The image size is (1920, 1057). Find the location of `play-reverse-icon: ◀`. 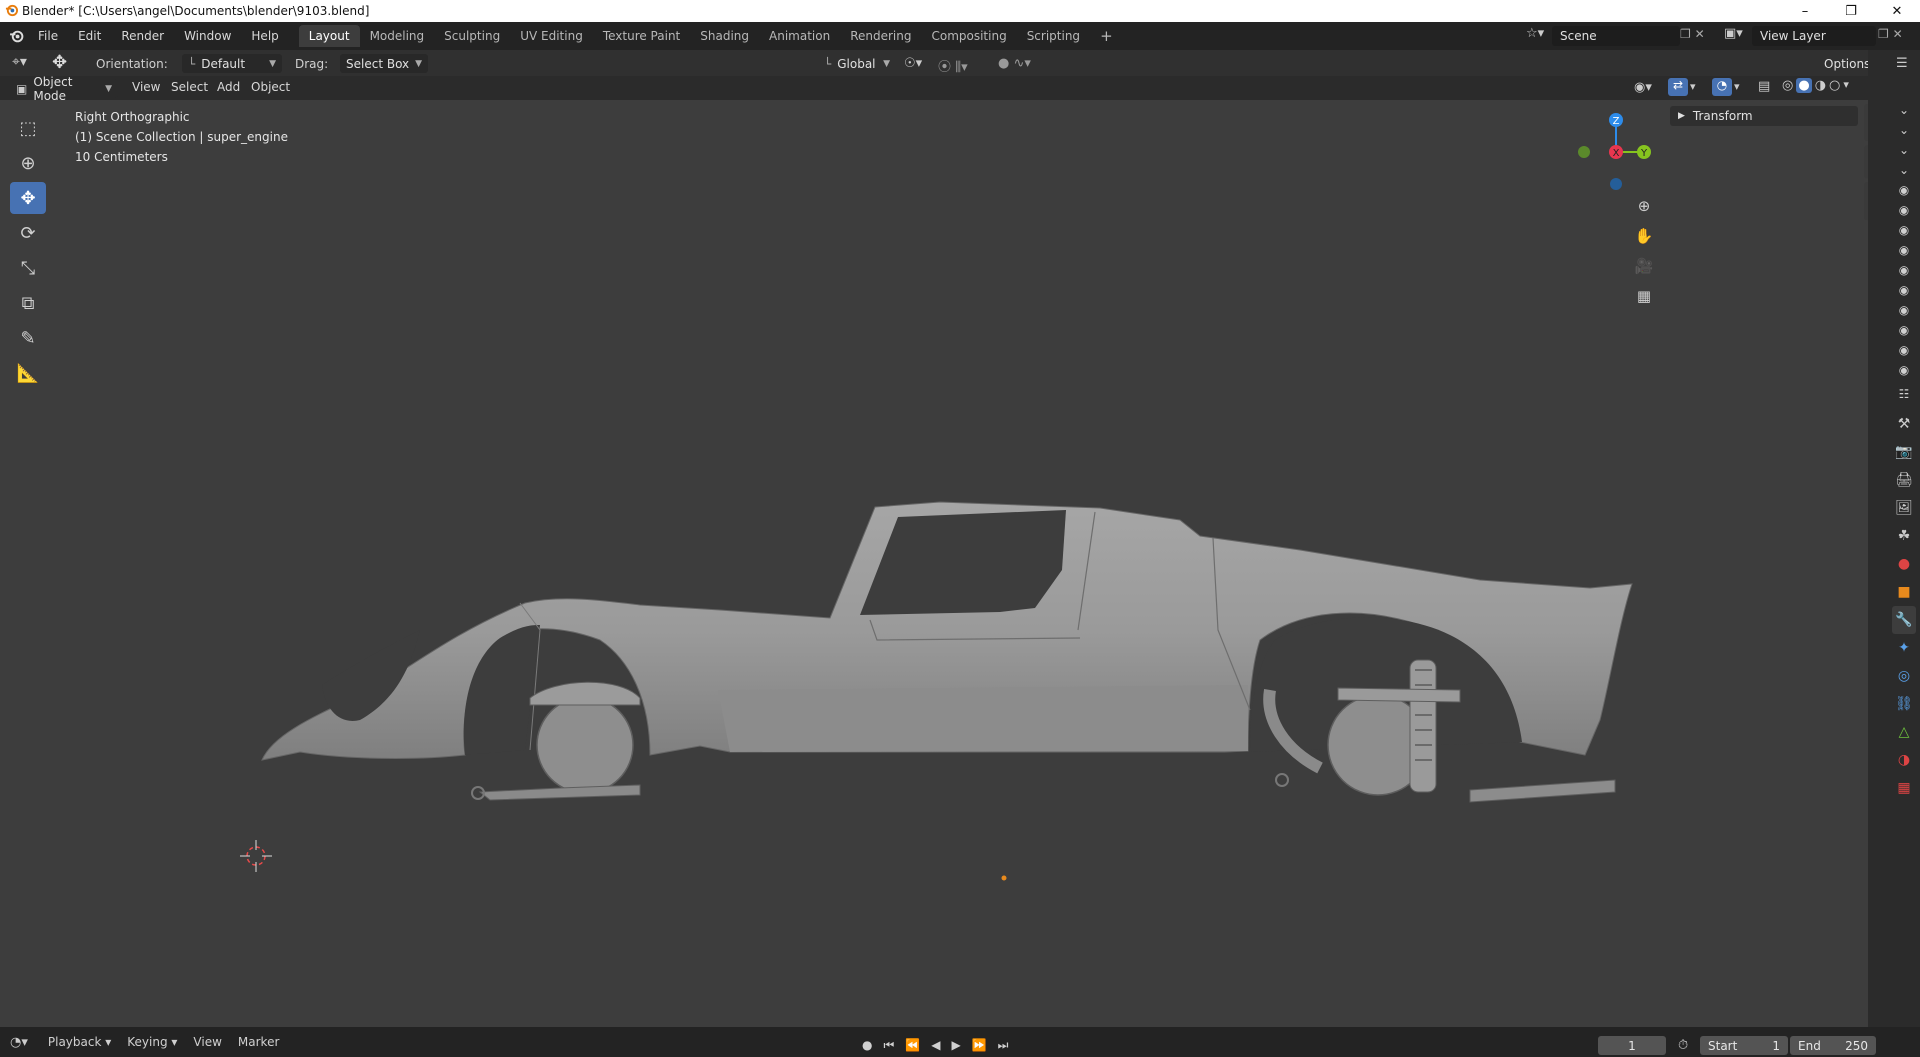

play-reverse-icon: ◀ is located at coordinates (935, 1045).